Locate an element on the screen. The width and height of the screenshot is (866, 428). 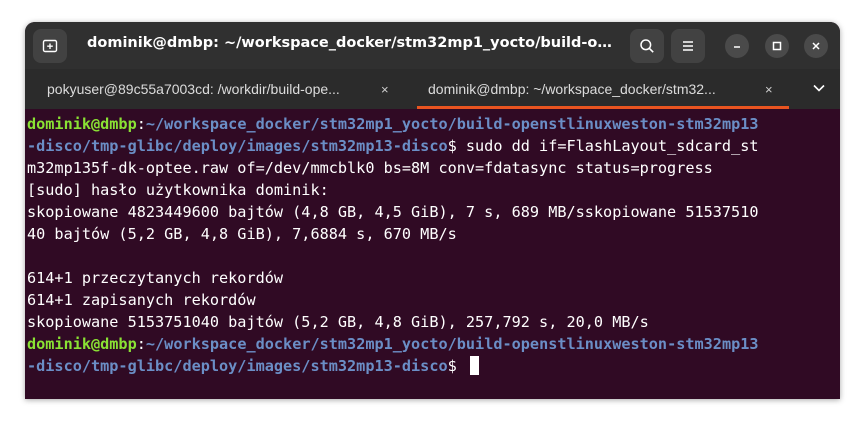
close-button is located at coordinates (816, 46).